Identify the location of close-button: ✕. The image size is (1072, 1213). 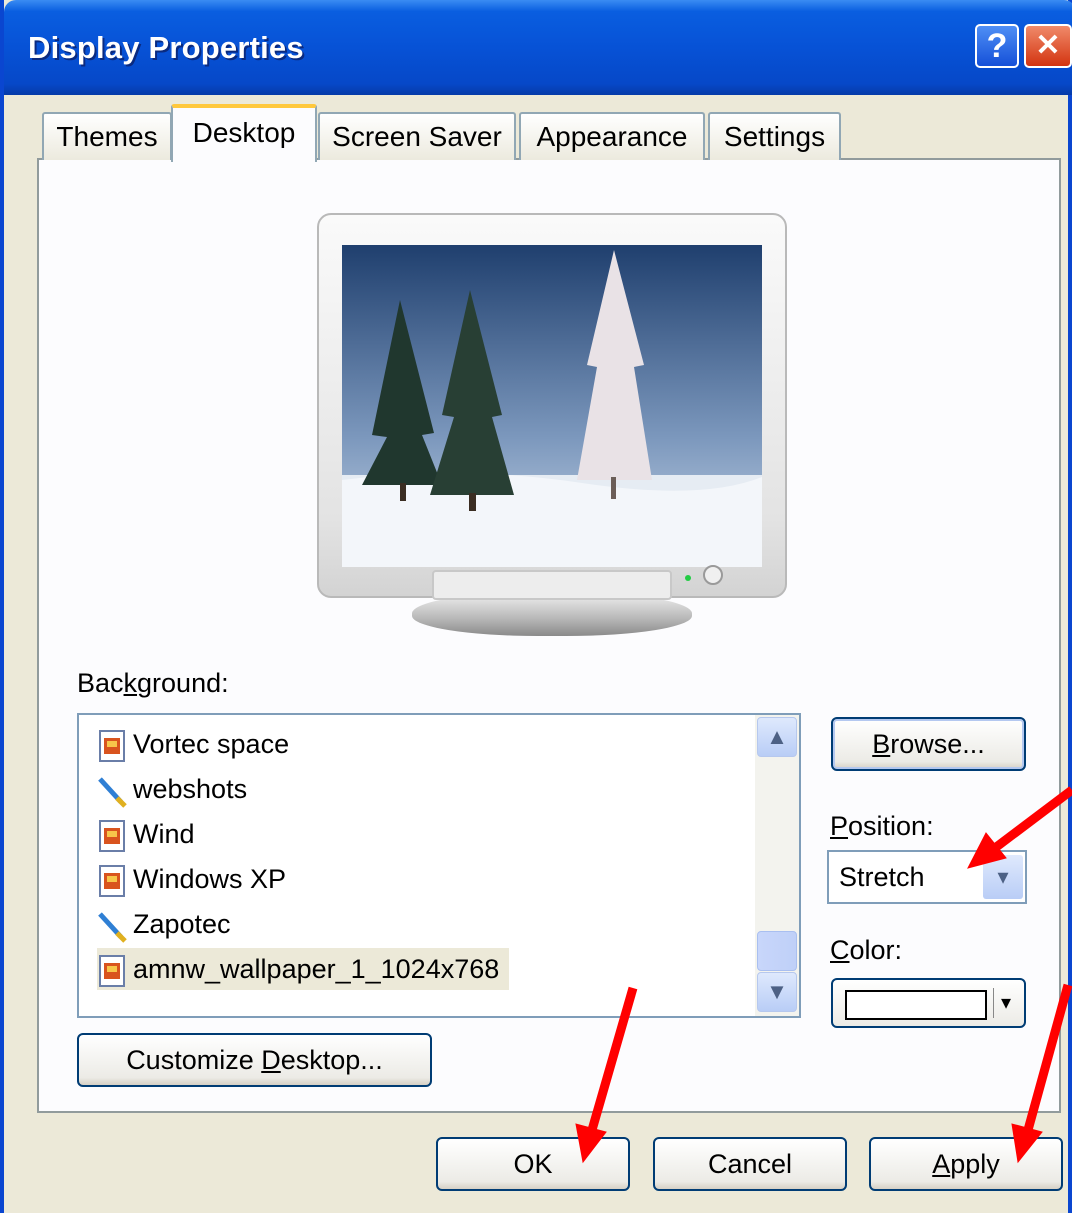
(1048, 46).